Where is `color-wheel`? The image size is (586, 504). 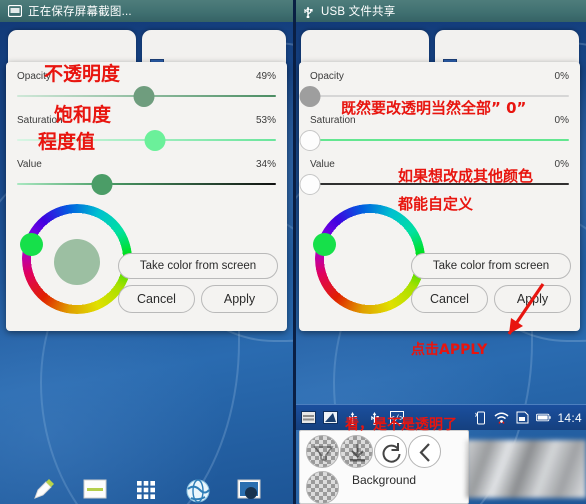 color-wheel is located at coordinates (370, 259).